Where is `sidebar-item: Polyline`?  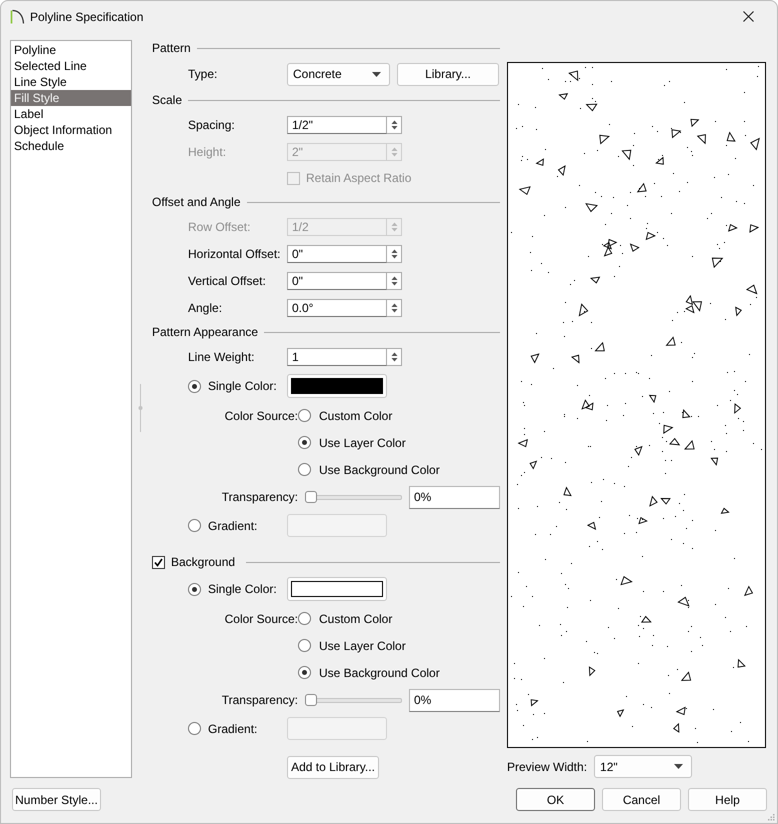 sidebar-item: Polyline is located at coordinates (71, 50).